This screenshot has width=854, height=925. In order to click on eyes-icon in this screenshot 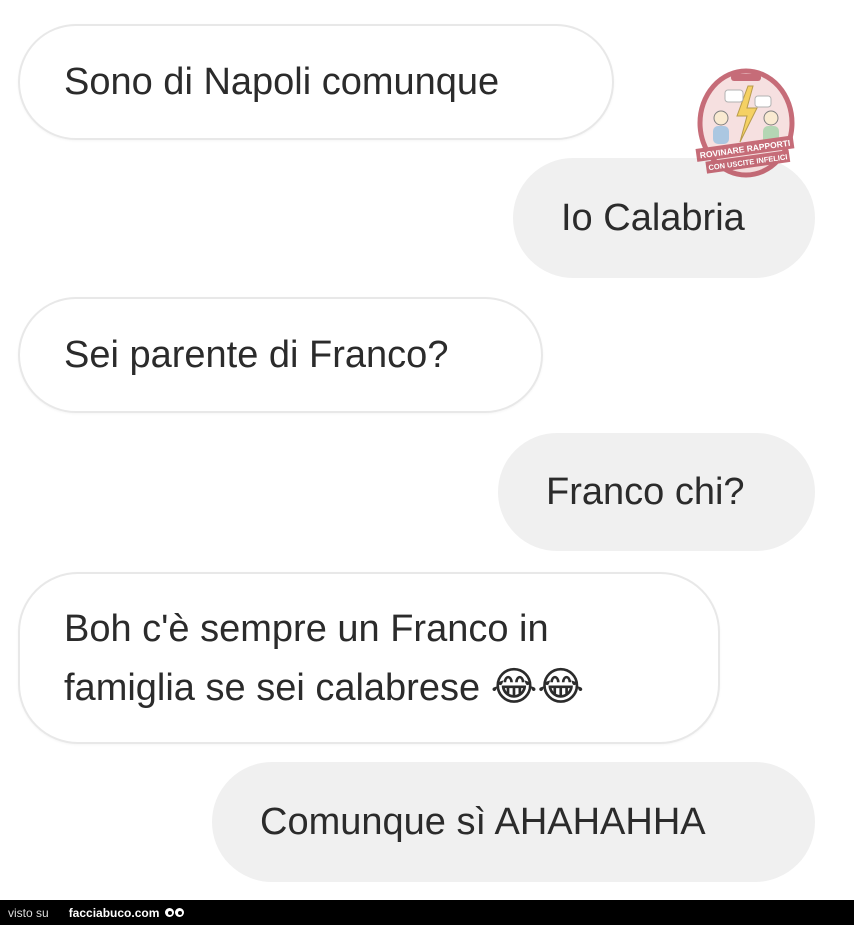, I will do `click(175, 912)`.